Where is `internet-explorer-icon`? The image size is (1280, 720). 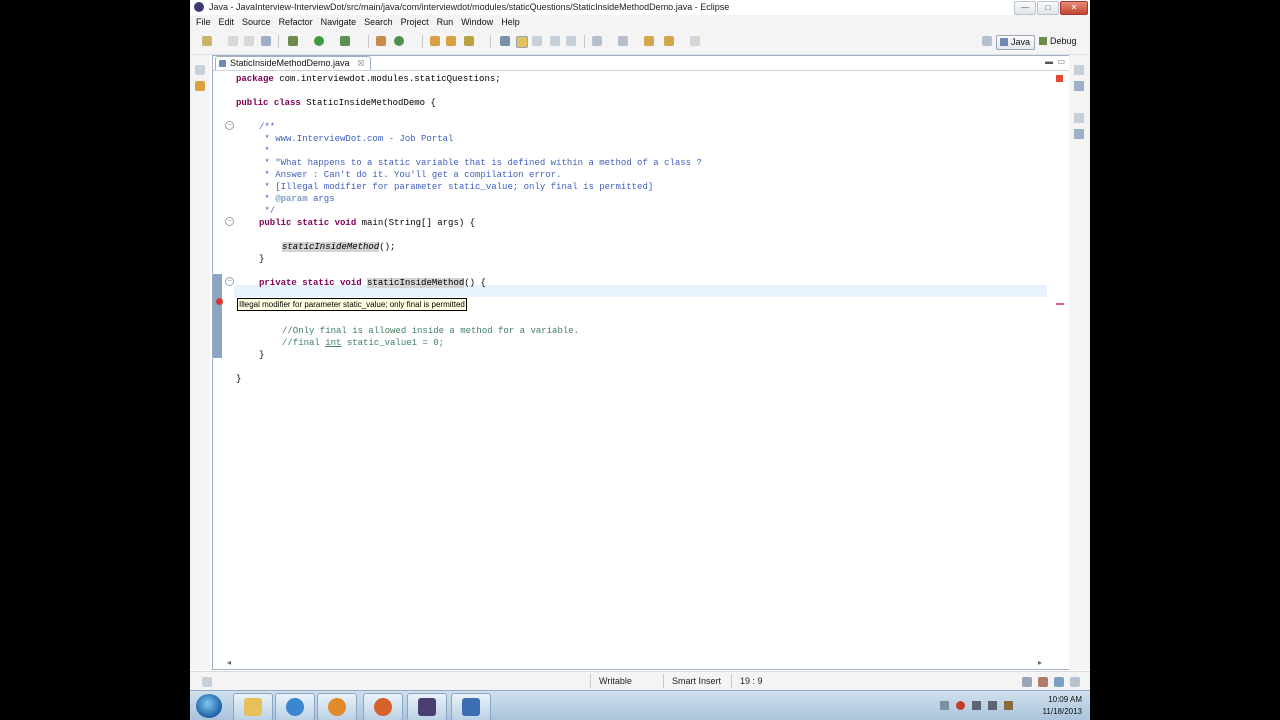 internet-explorer-icon is located at coordinates (295, 707).